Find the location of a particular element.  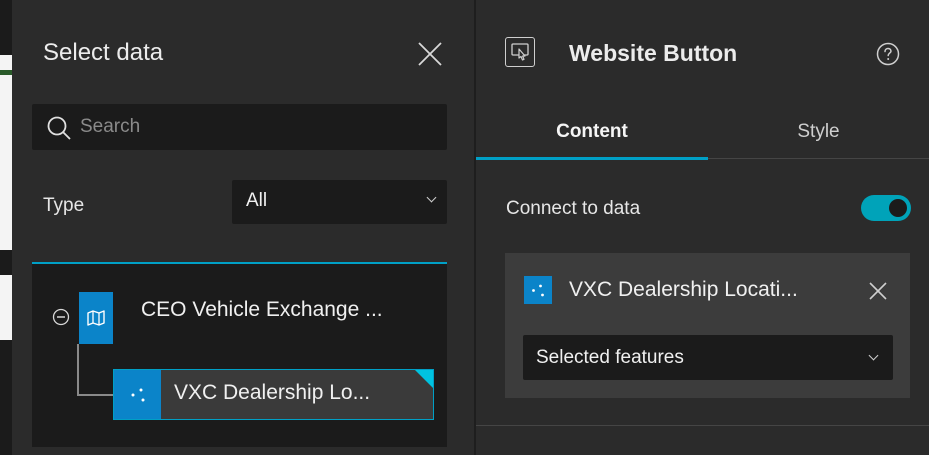

map-icon is located at coordinates (96, 318).